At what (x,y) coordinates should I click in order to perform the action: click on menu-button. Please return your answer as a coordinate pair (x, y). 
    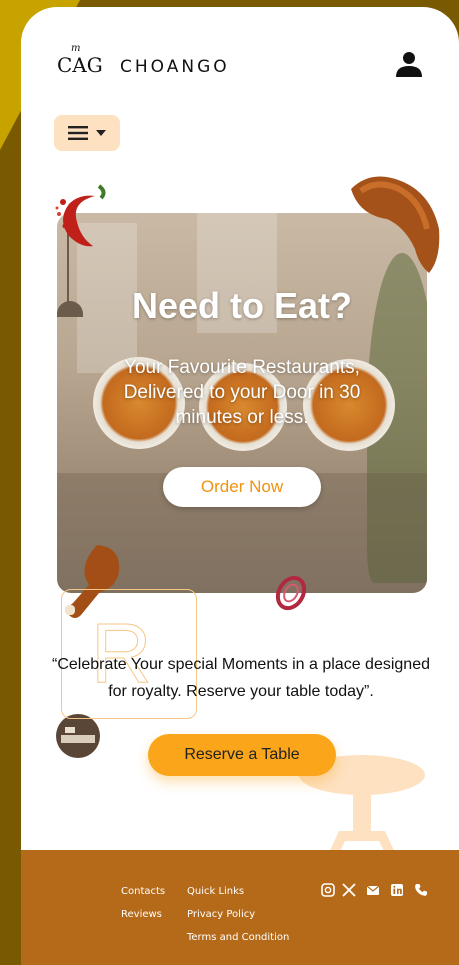
    Looking at the image, I should click on (87, 133).